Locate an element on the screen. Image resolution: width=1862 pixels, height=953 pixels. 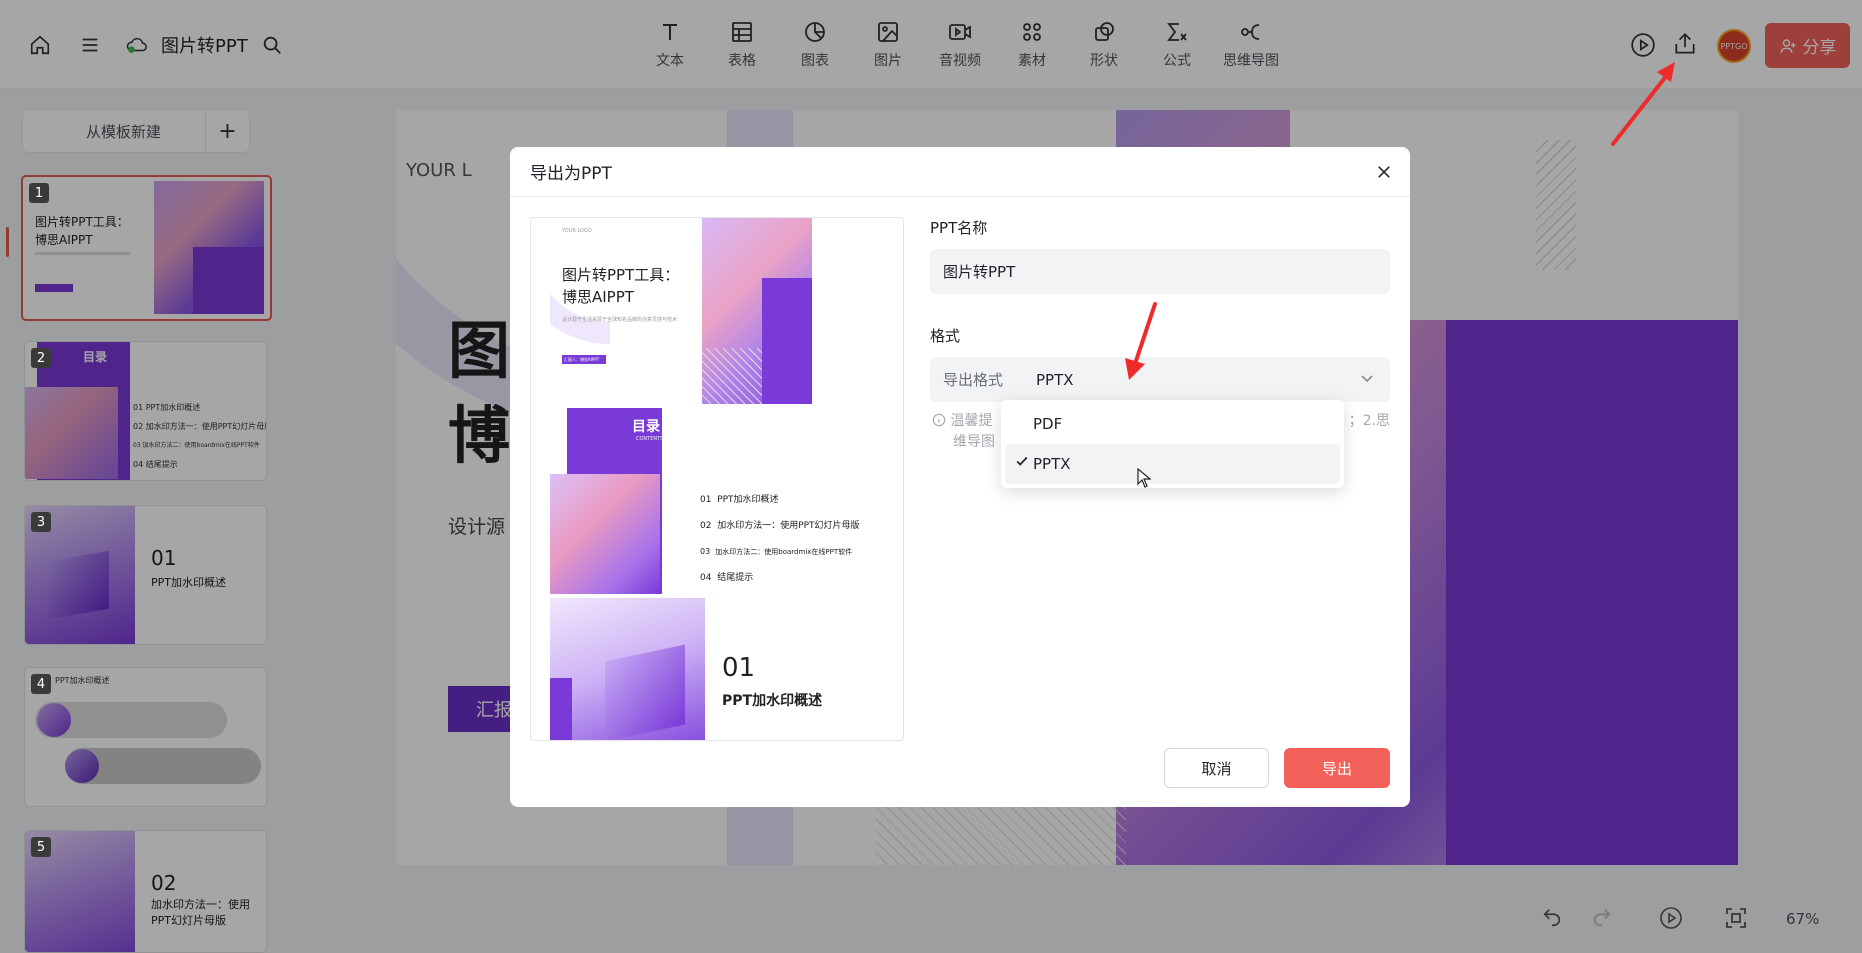
ppt-name-label: PPT名称 is located at coordinates (959, 228).